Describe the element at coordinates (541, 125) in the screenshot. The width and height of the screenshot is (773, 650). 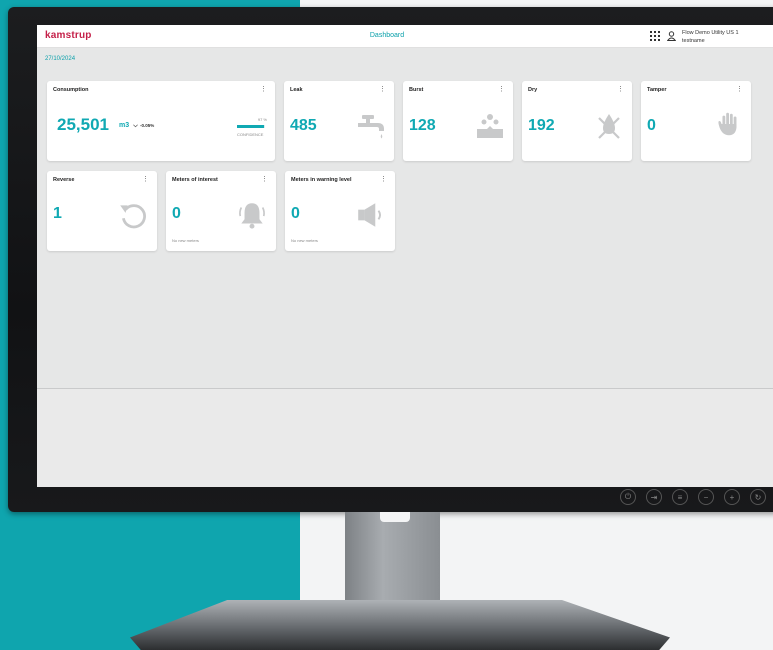
I see `dry-value: 192` at that location.